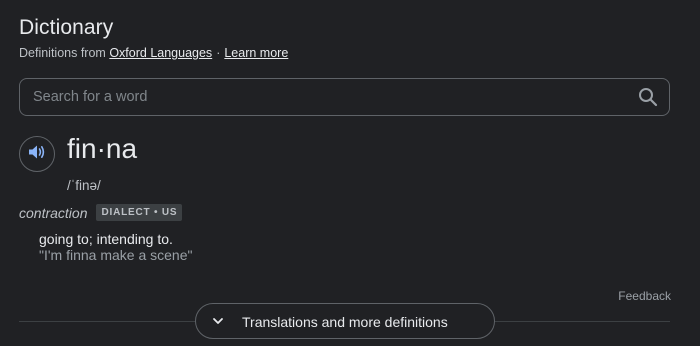 The image size is (700, 346). Describe the element at coordinates (53, 212) in the screenshot. I see `part-of-speech: contraction` at that location.